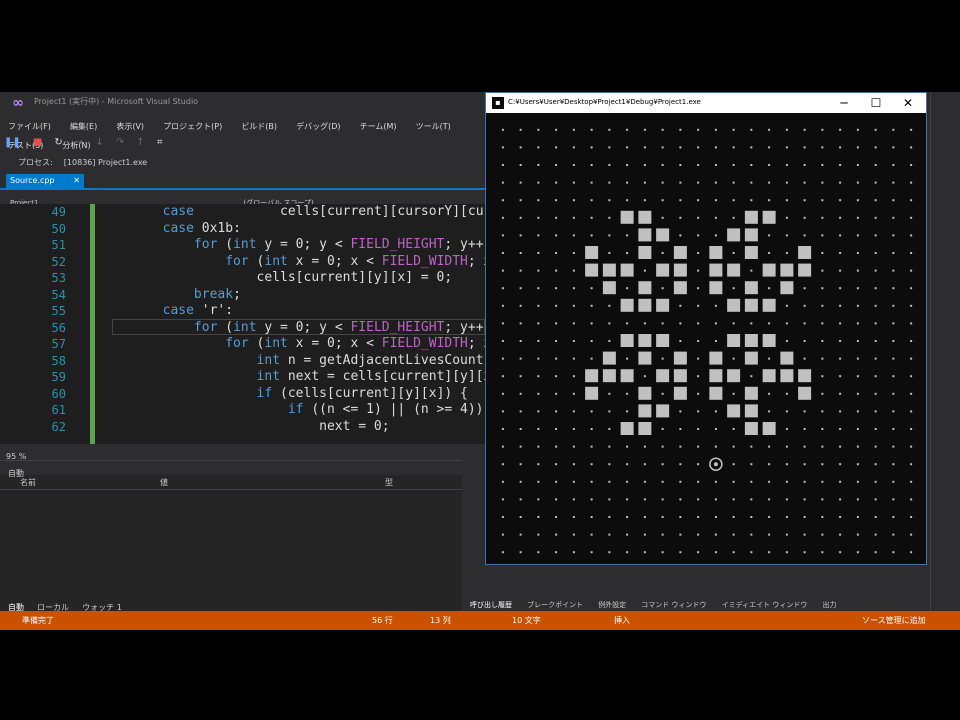 The width and height of the screenshot is (960, 720). I want to click on tab-exception-settings: 例外設定, so click(612, 605).